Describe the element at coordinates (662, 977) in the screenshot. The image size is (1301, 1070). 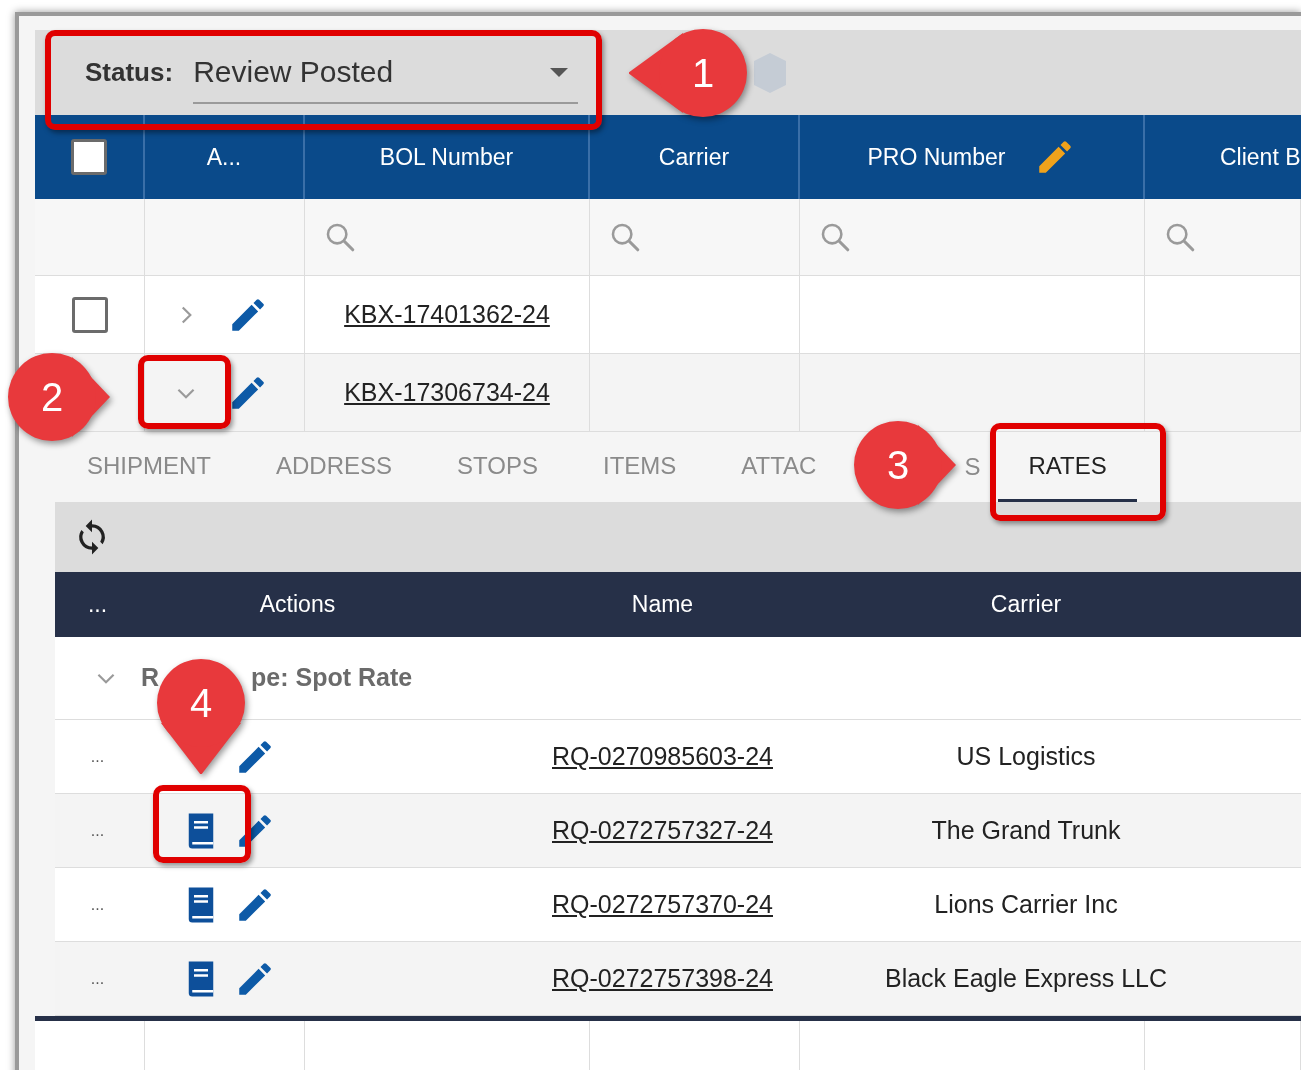
I see `rate-link: RQ-0272757398-24` at that location.